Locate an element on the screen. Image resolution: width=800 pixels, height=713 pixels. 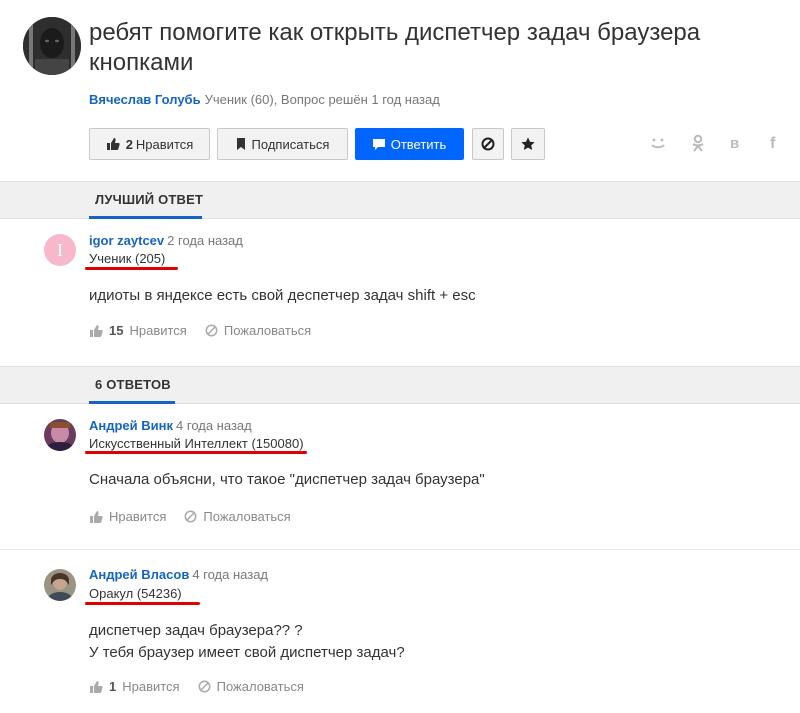
best-answer-section-label: ЛУЧШИЙ ОТВЕТ is located at coordinates (149, 199).